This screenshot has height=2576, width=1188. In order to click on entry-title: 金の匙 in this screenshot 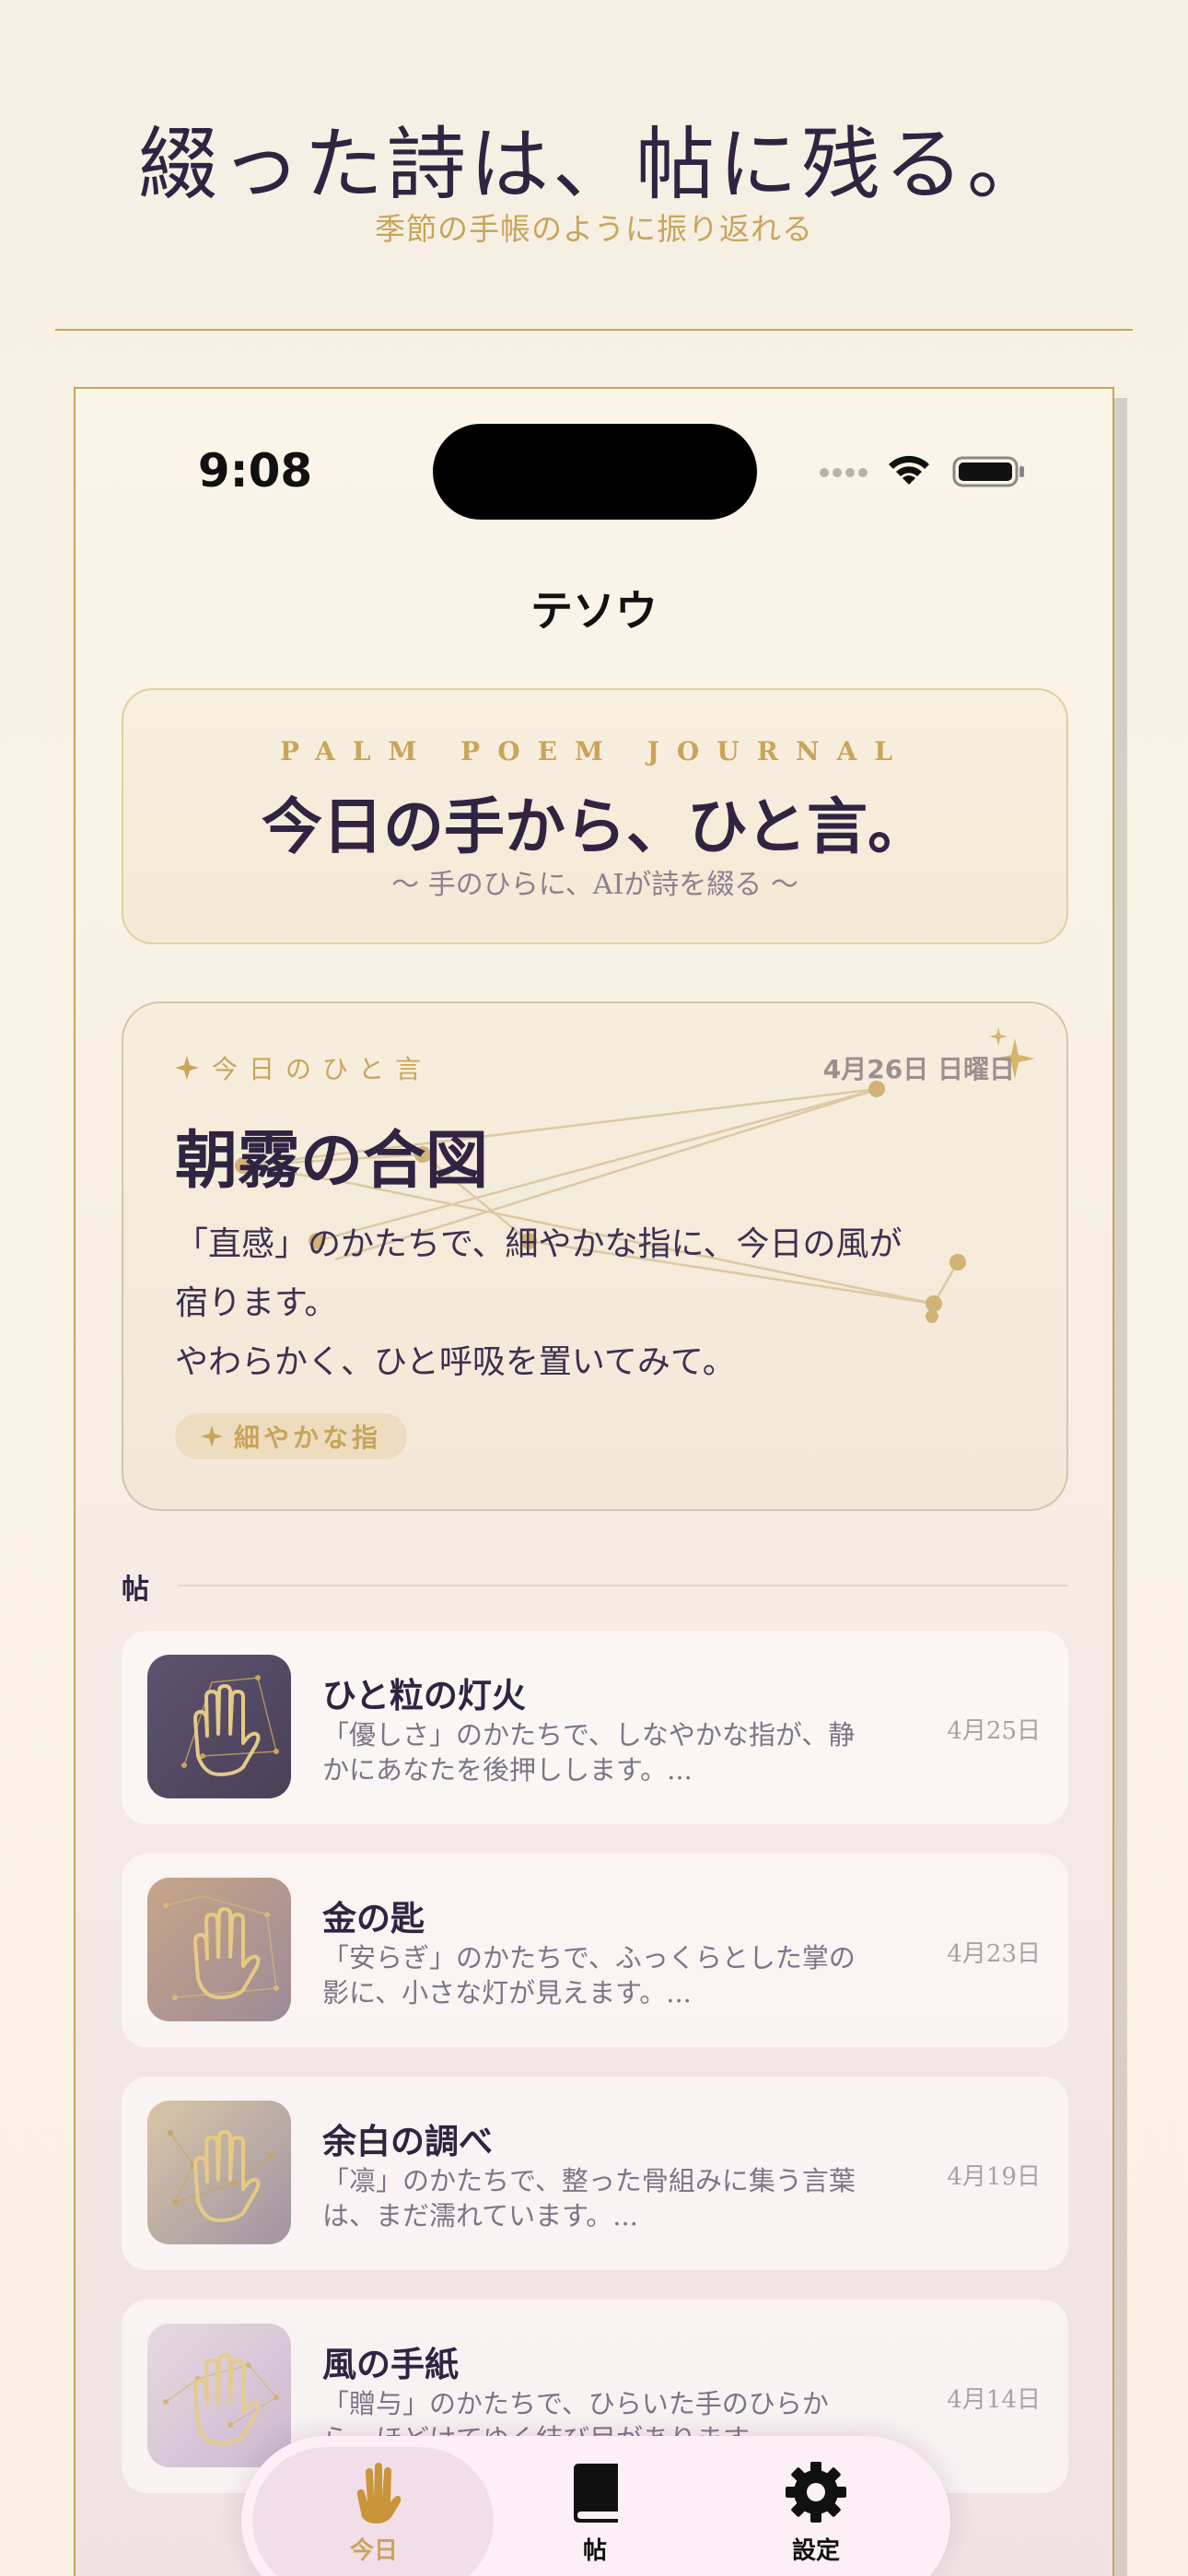, I will do `click(373, 1918)`.